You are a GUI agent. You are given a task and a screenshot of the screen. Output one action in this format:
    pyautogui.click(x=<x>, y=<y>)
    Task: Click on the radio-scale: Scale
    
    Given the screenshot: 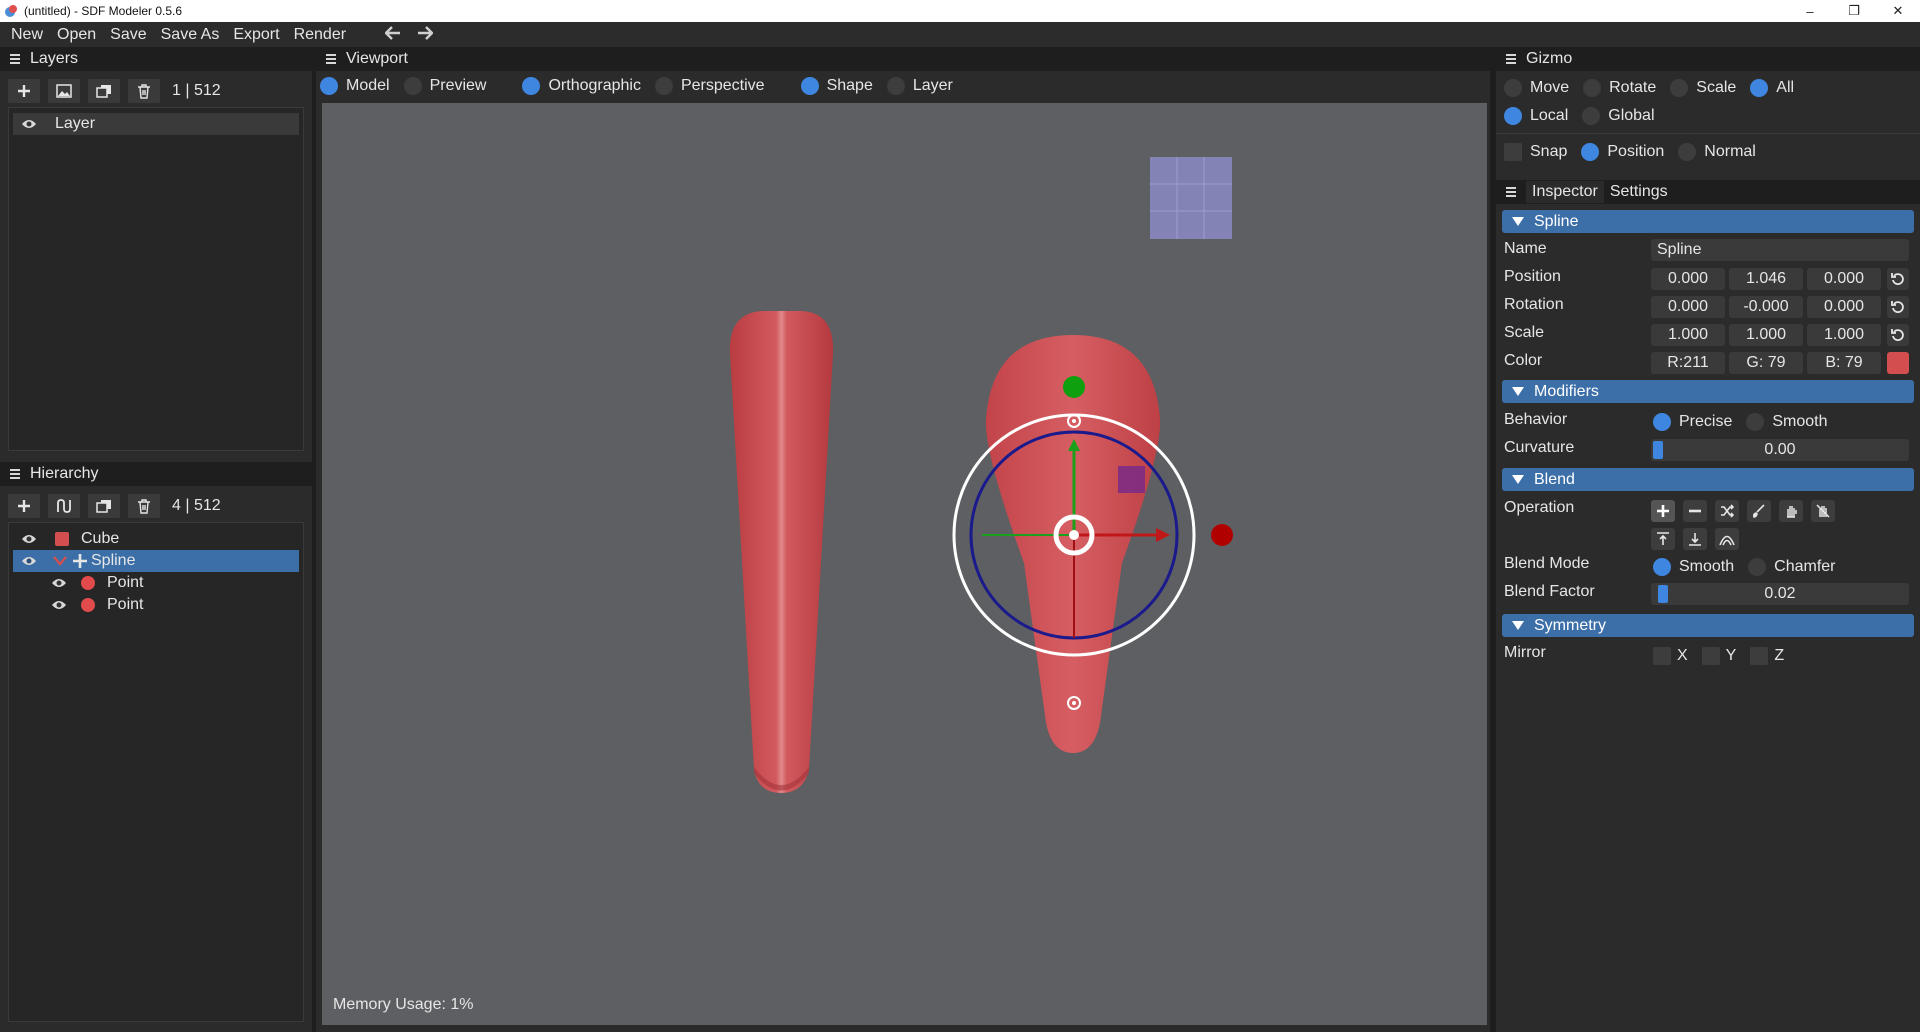 What is the action you would take?
    pyautogui.click(x=1703, y=88)
    